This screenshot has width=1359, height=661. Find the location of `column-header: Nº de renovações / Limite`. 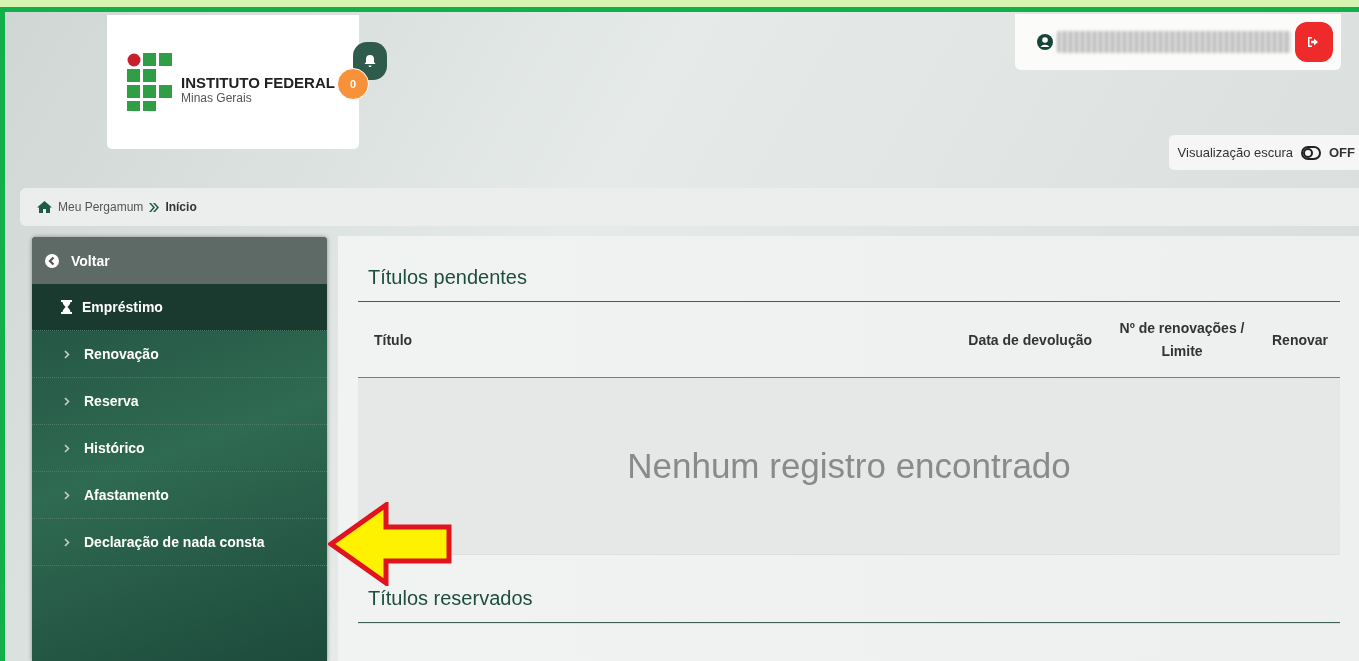

column-header: Nº de renovações / Limite is located at coordinates (1182, 340).